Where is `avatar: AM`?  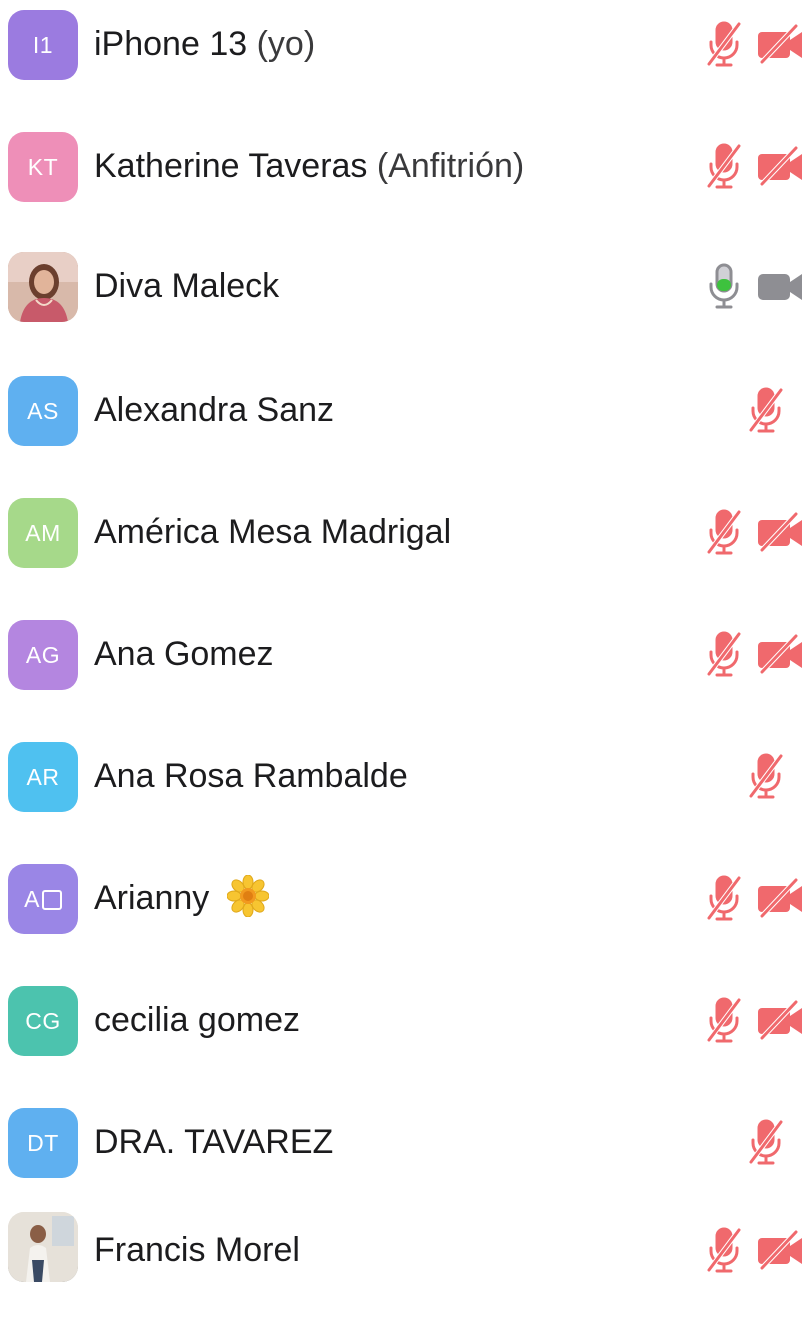
avatar: AM is located at coordinates (43, 533).